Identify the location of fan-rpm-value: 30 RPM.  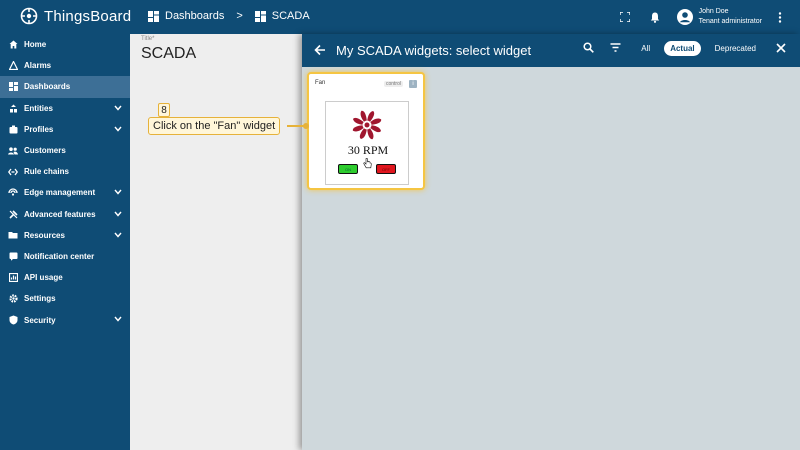
(368, 150).